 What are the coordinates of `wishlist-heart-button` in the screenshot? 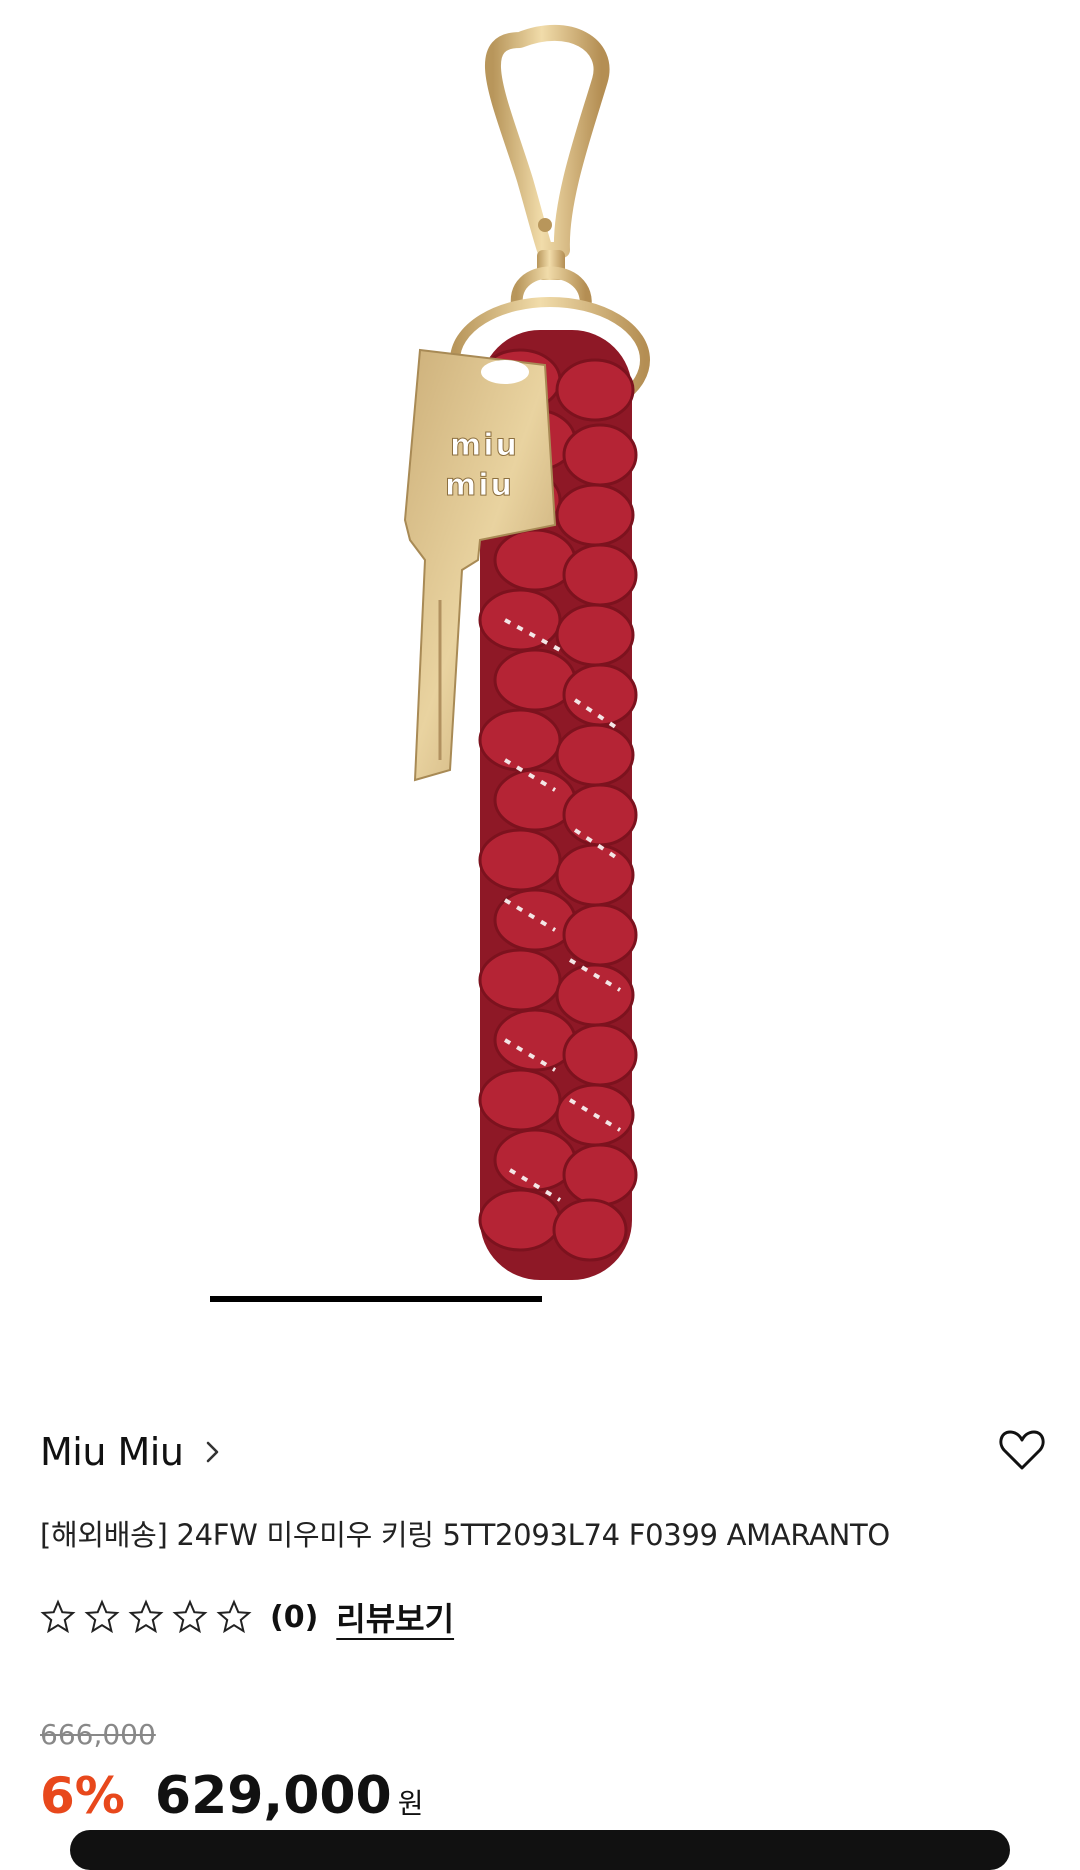 It's located at (1022, 1450).